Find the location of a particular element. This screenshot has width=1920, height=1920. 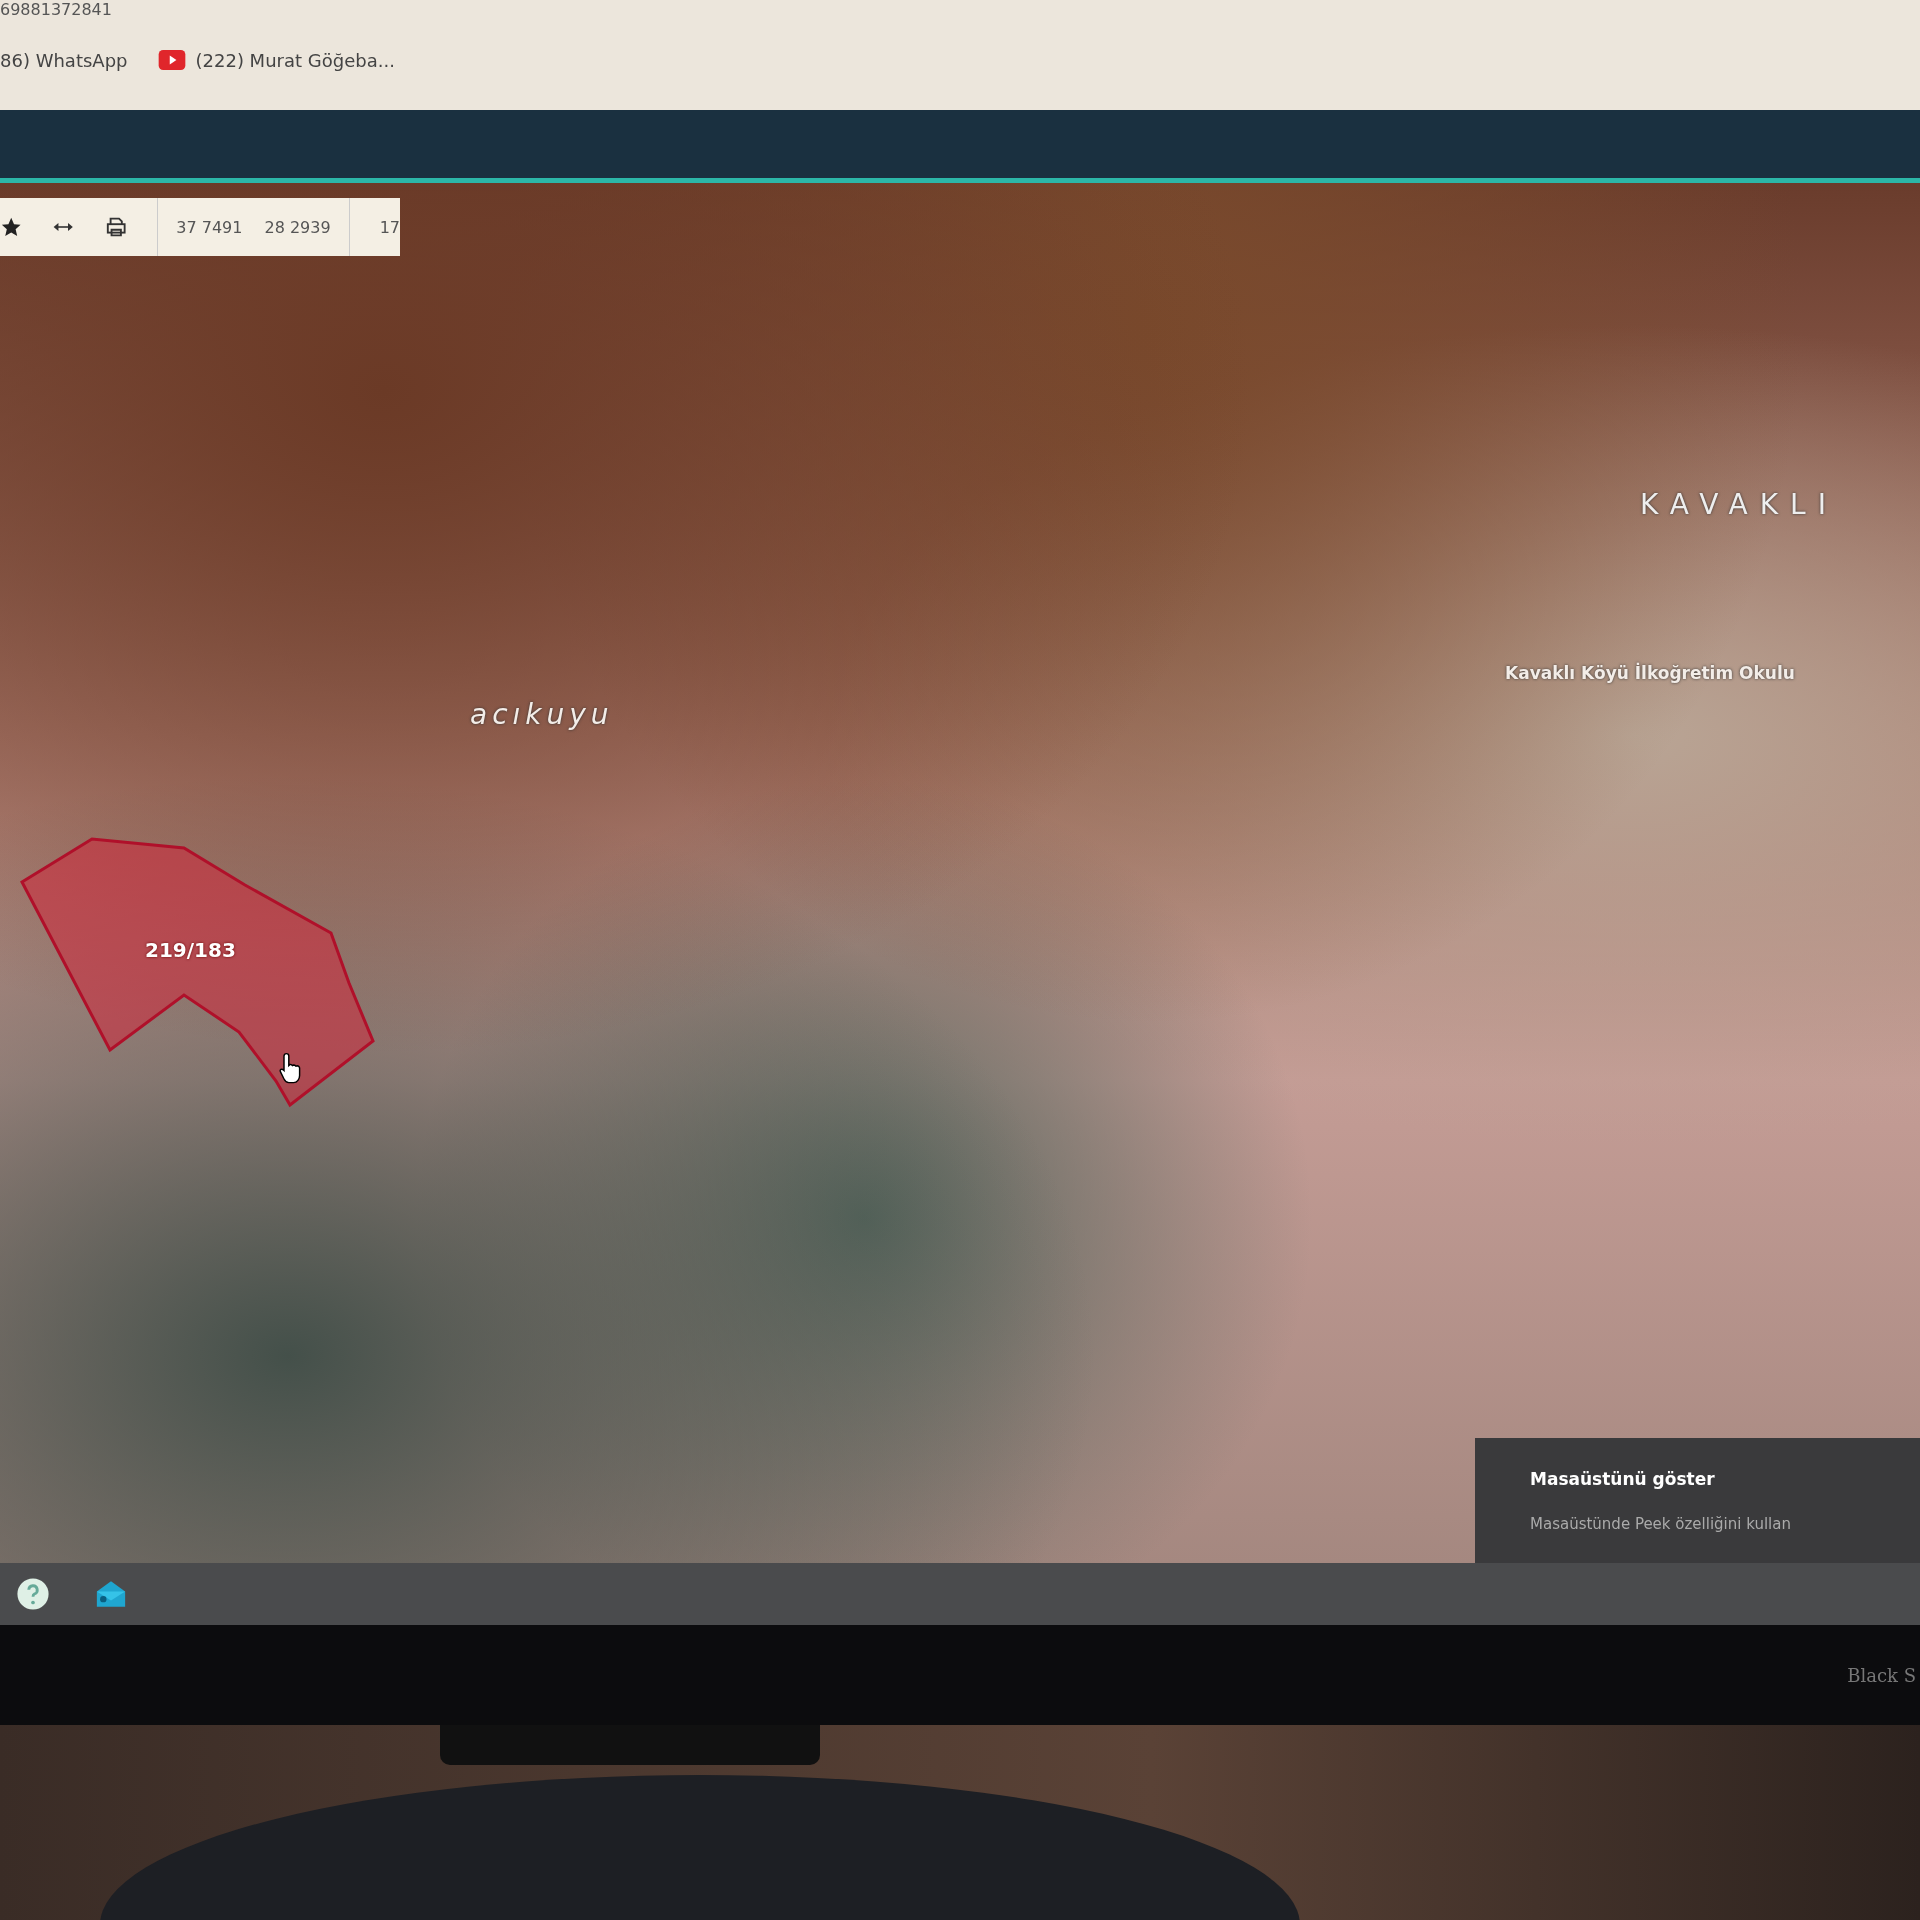

area-label: acıkuyu is located at coordinates (542, 714).